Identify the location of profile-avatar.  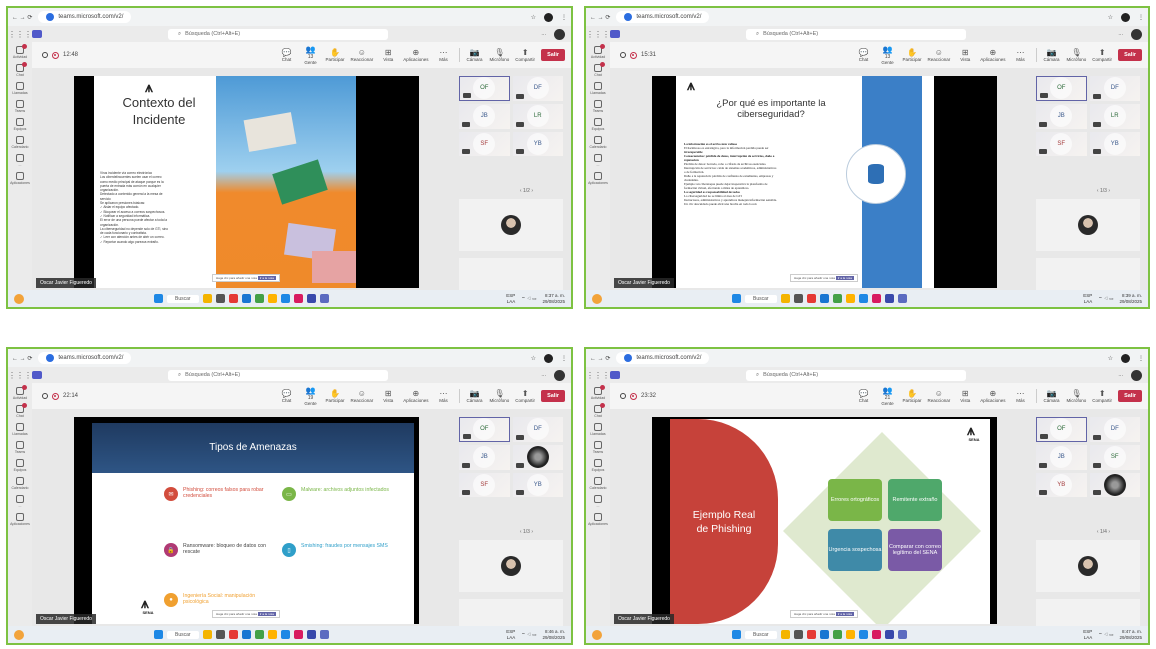
(548, 17).